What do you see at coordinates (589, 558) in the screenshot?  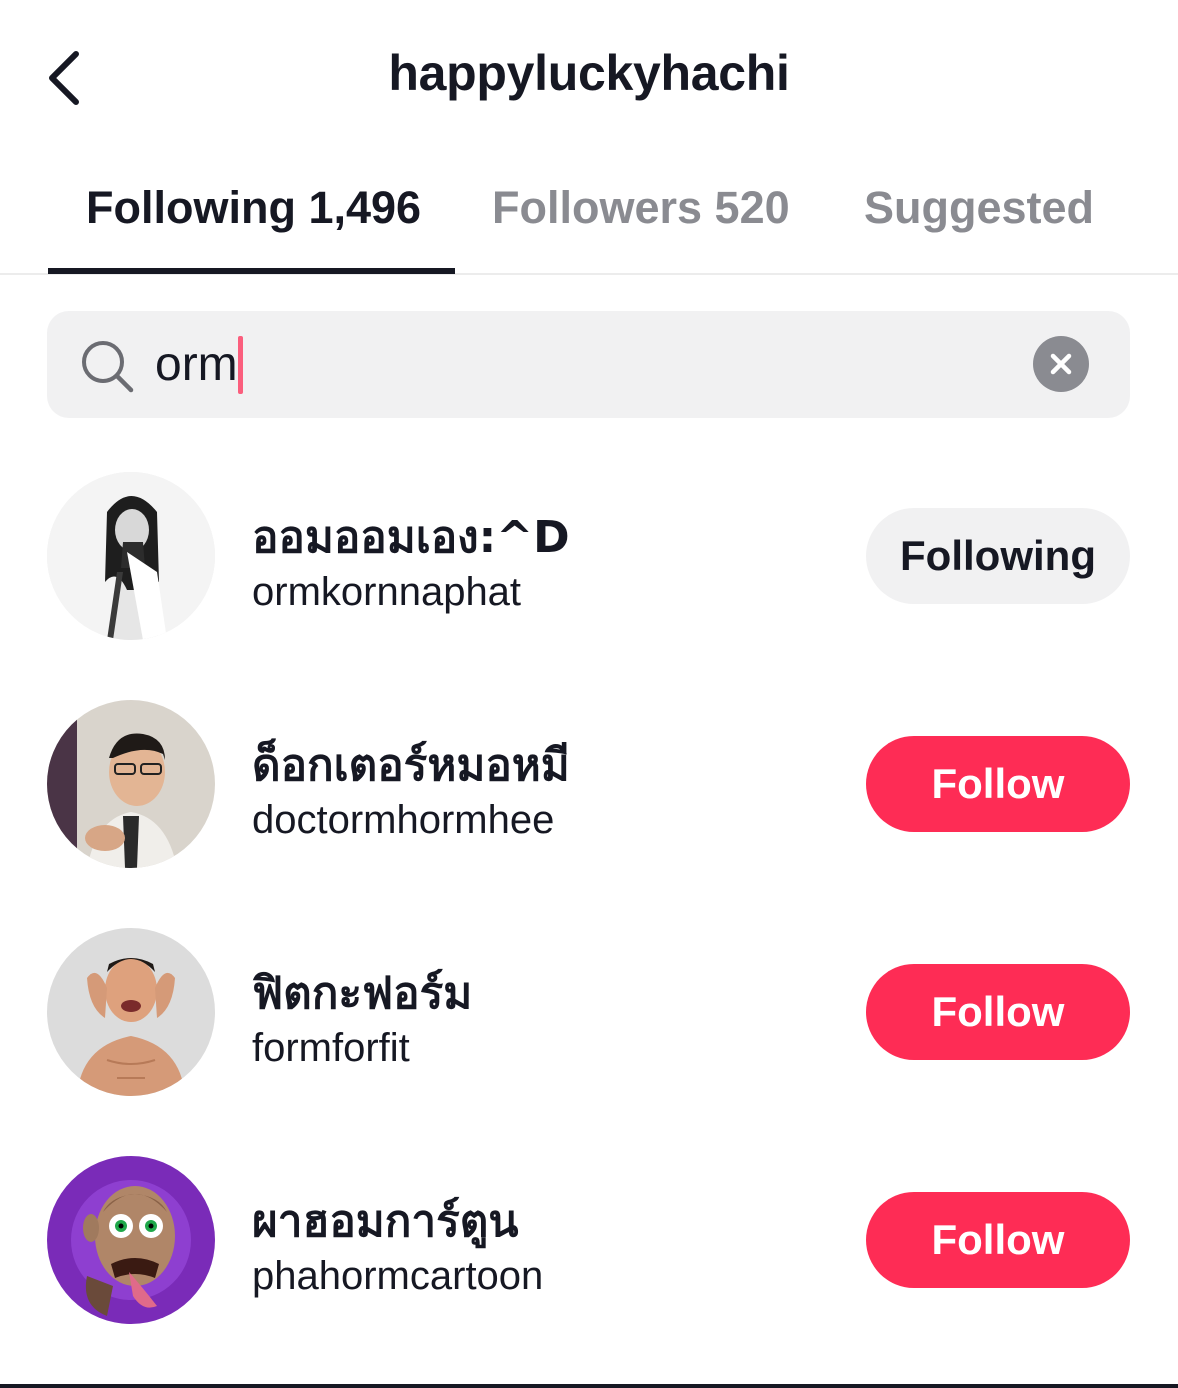 I see `user-row: ออมออมเอง:^D ormkornnaphat Following` at bounding box center [589, 558].